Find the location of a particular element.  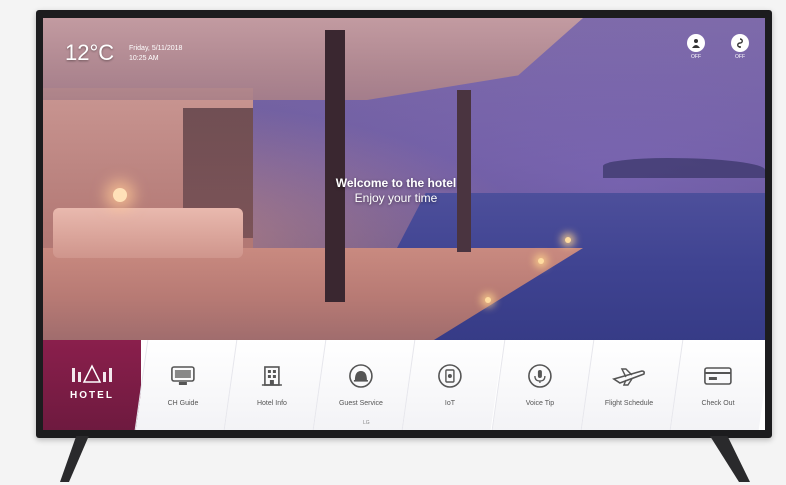

background-roof is located at coordinates (313, 59).